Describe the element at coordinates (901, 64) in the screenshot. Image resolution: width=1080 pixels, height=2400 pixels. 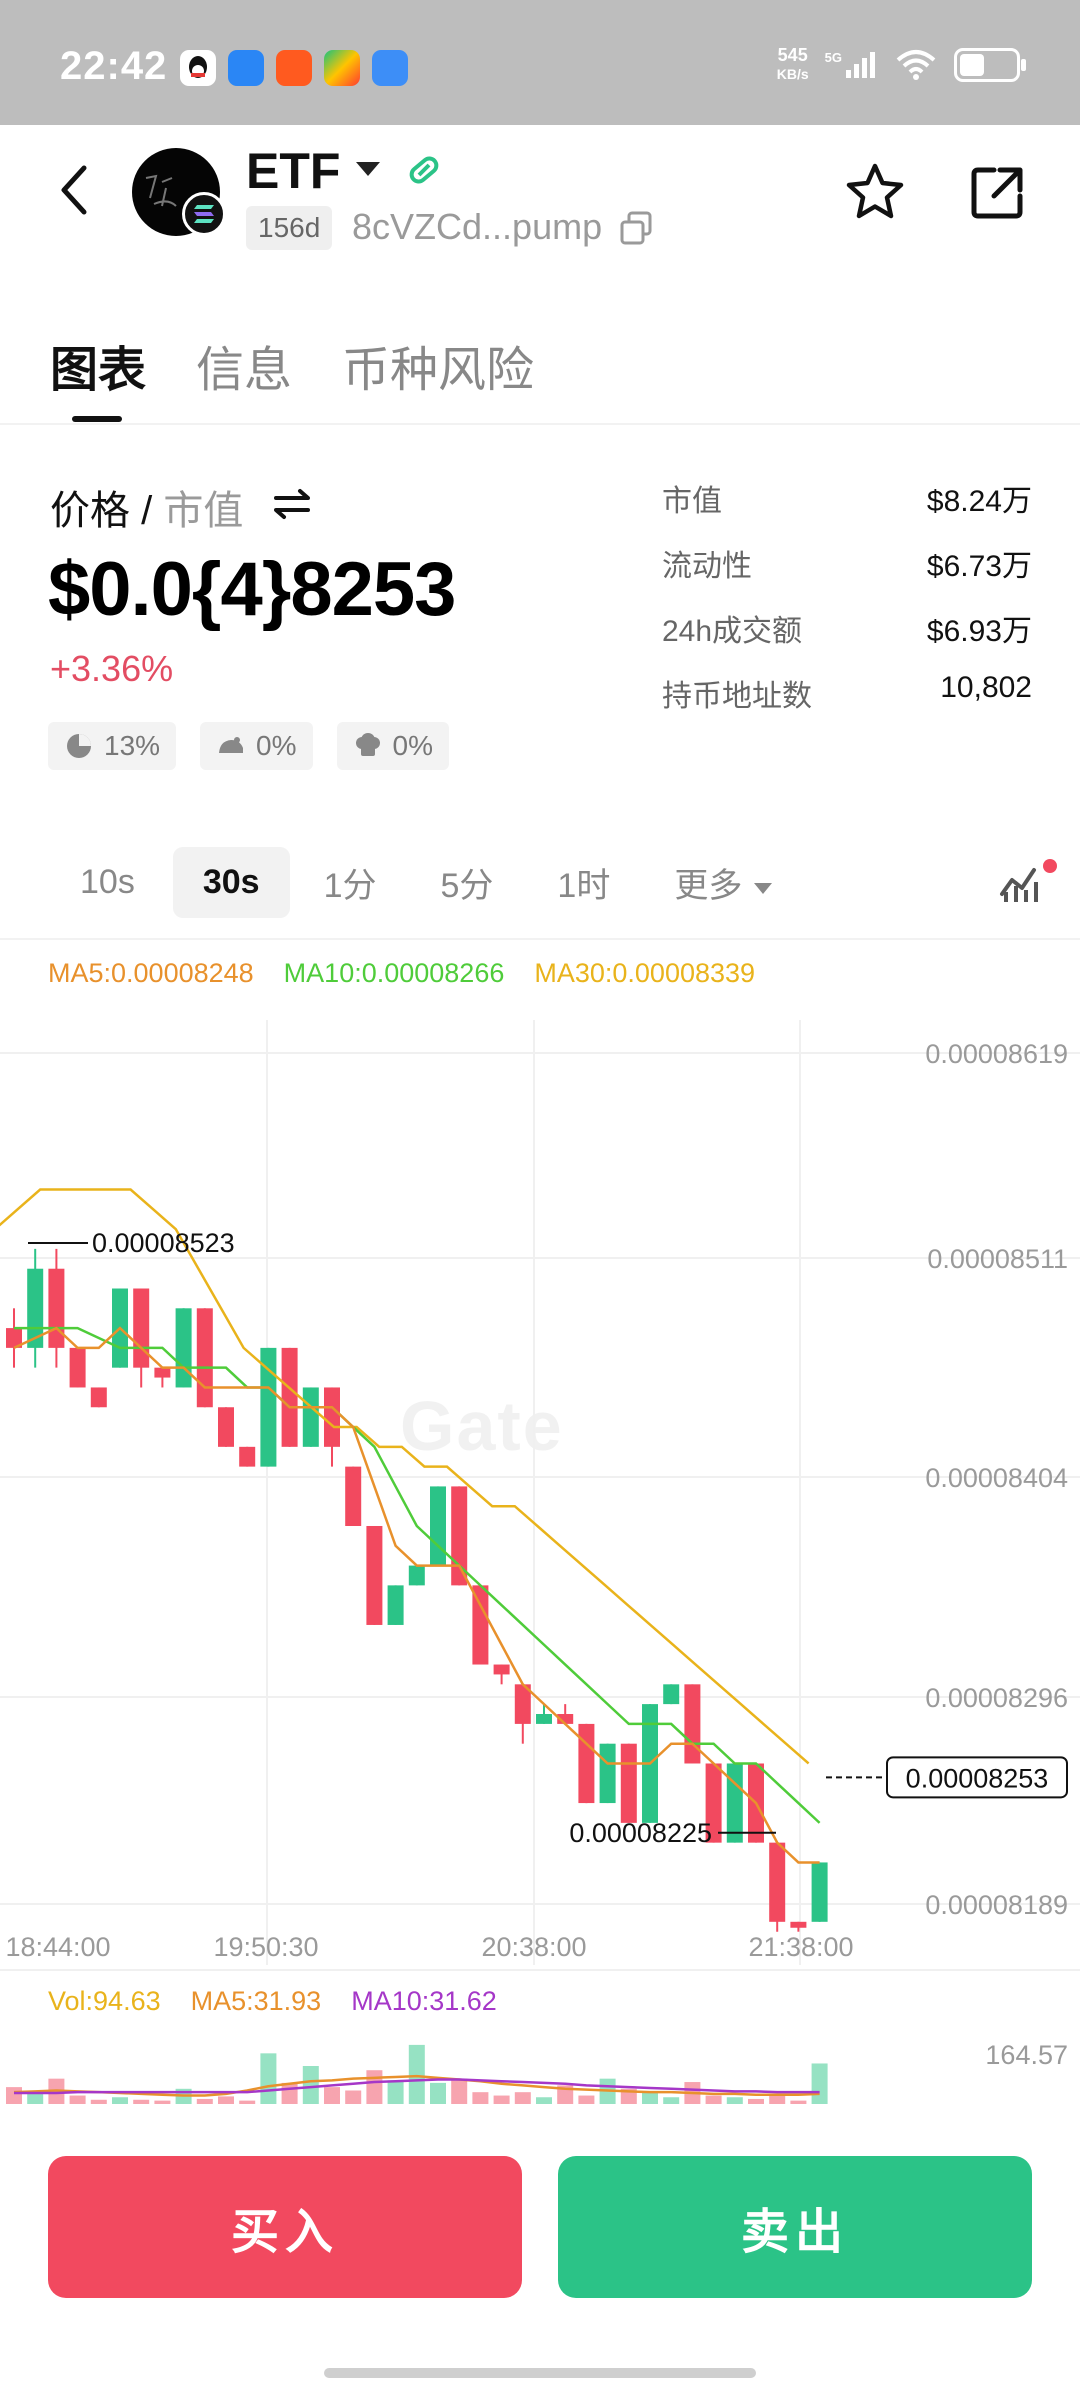
I see `status-right: 545 KB/s 5G` at that location.